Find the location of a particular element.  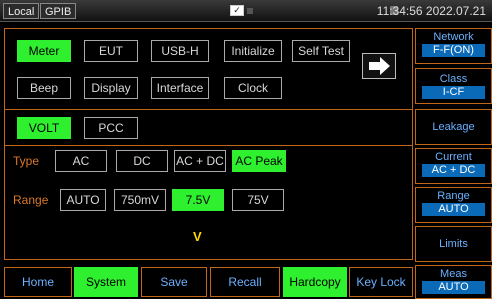

menu-usb-h-button: USB-H is located at coordinates (180, 51).